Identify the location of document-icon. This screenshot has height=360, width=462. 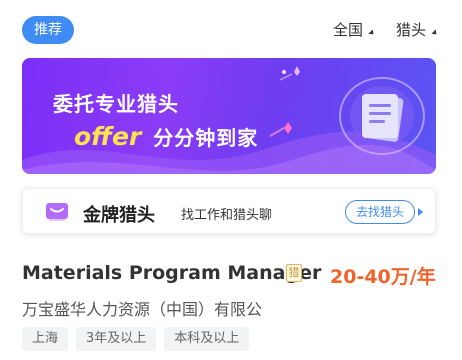
(382, 116).